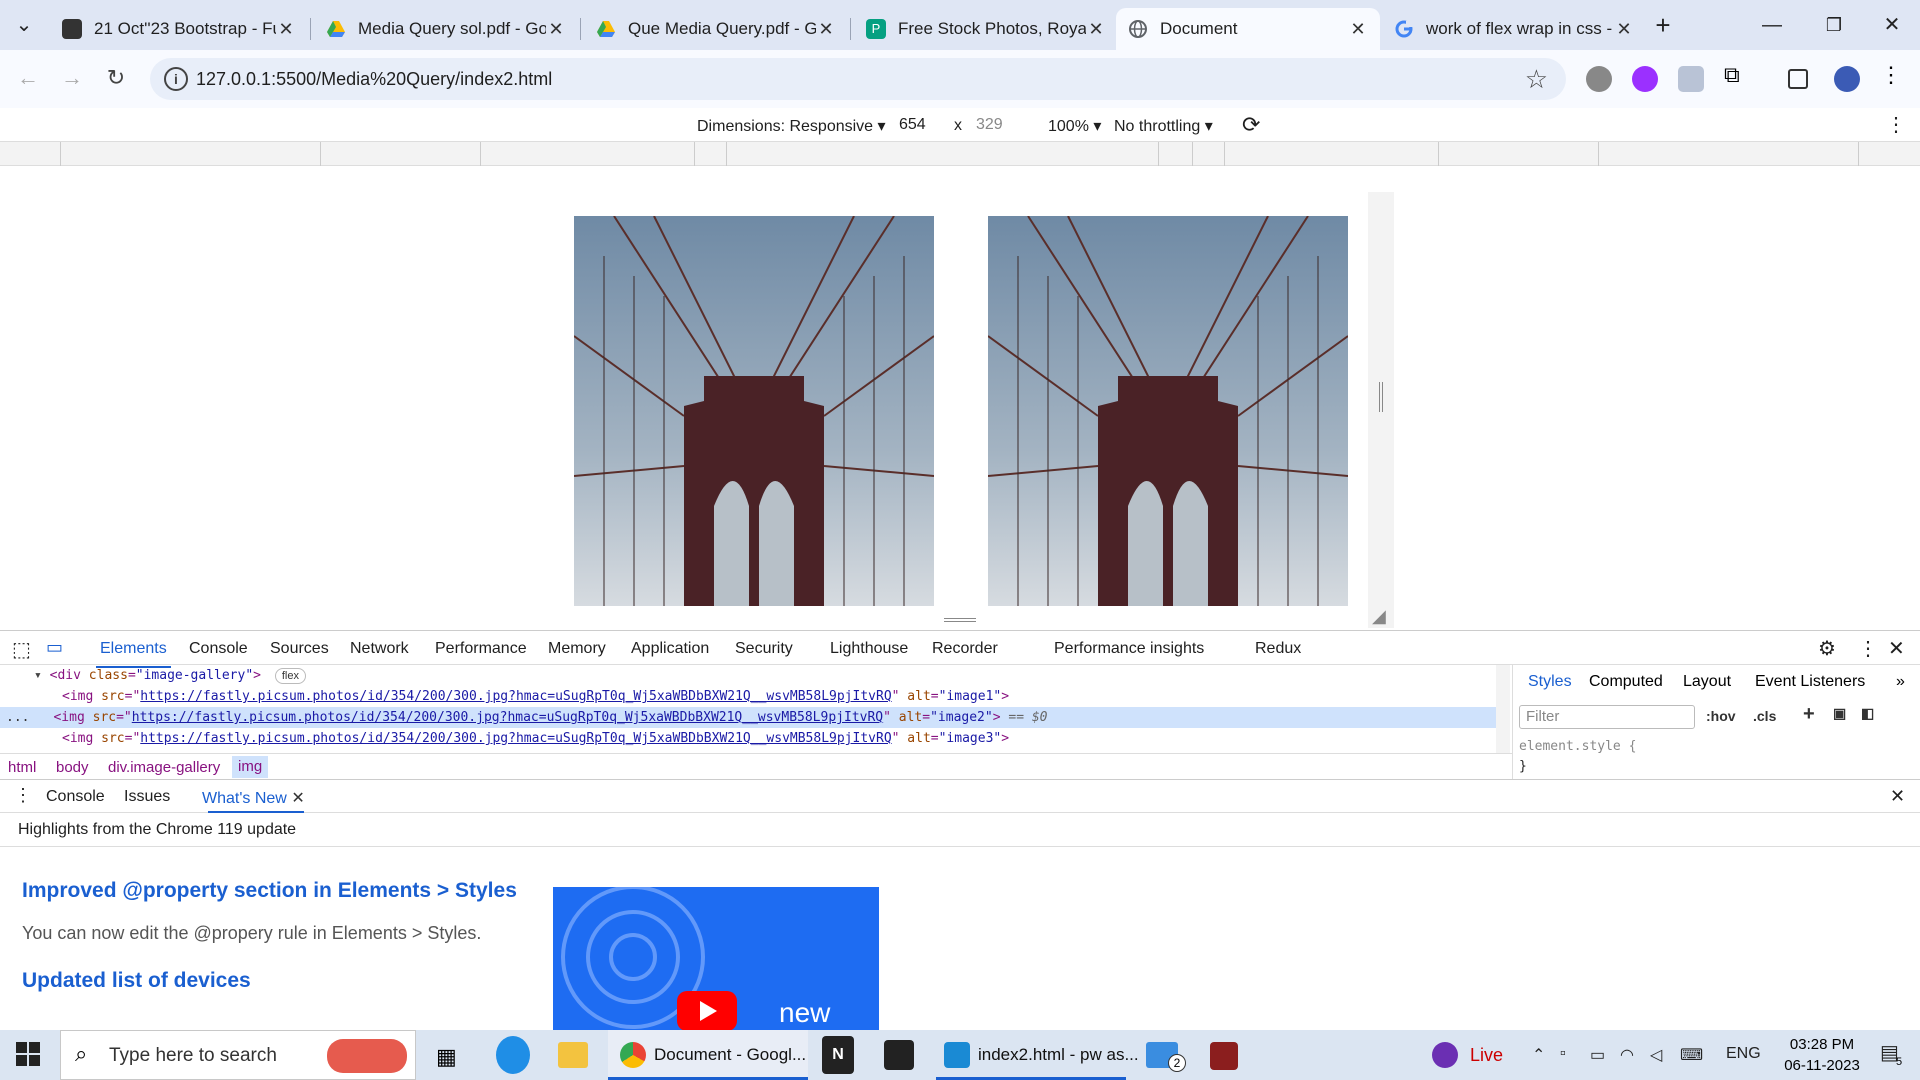 The width and height of the screenshot is (1920, 1080). What do you see at coordinates (54, 647) in the screenshot?
I see `device-toggle-icon: ▭` at bounding box center [54, 647].